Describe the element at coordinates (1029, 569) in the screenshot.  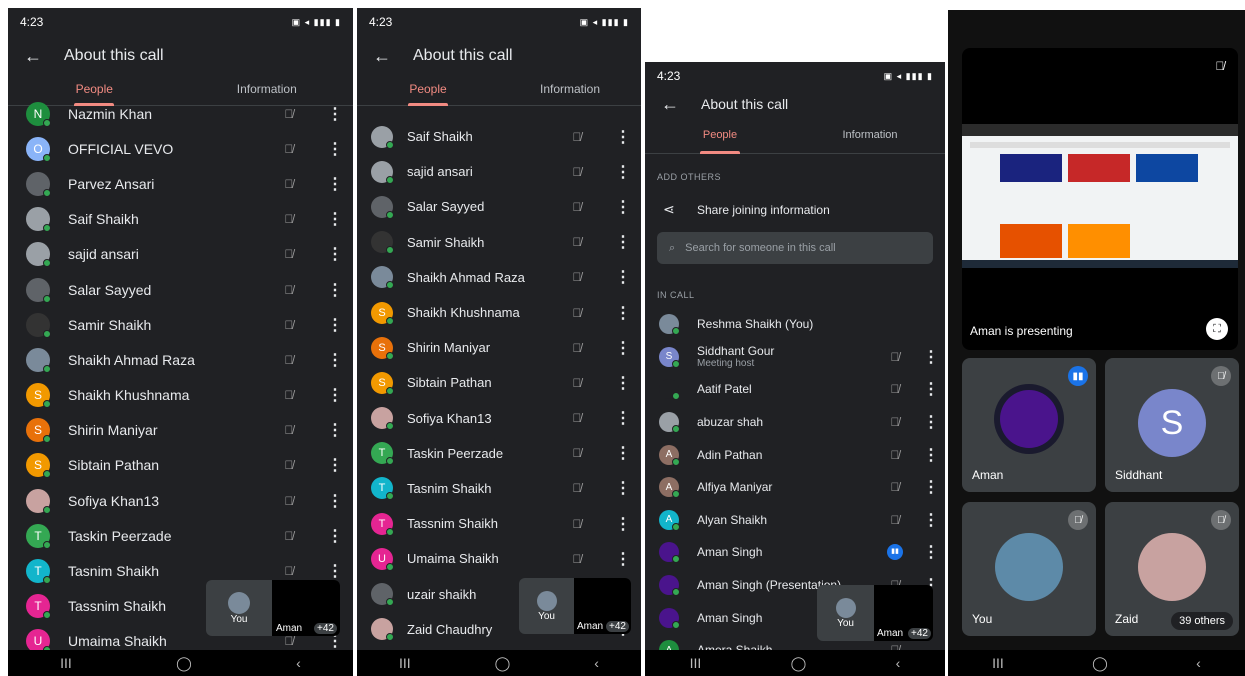
I see `participant-tile-you: 🎙̸ You` at that location.